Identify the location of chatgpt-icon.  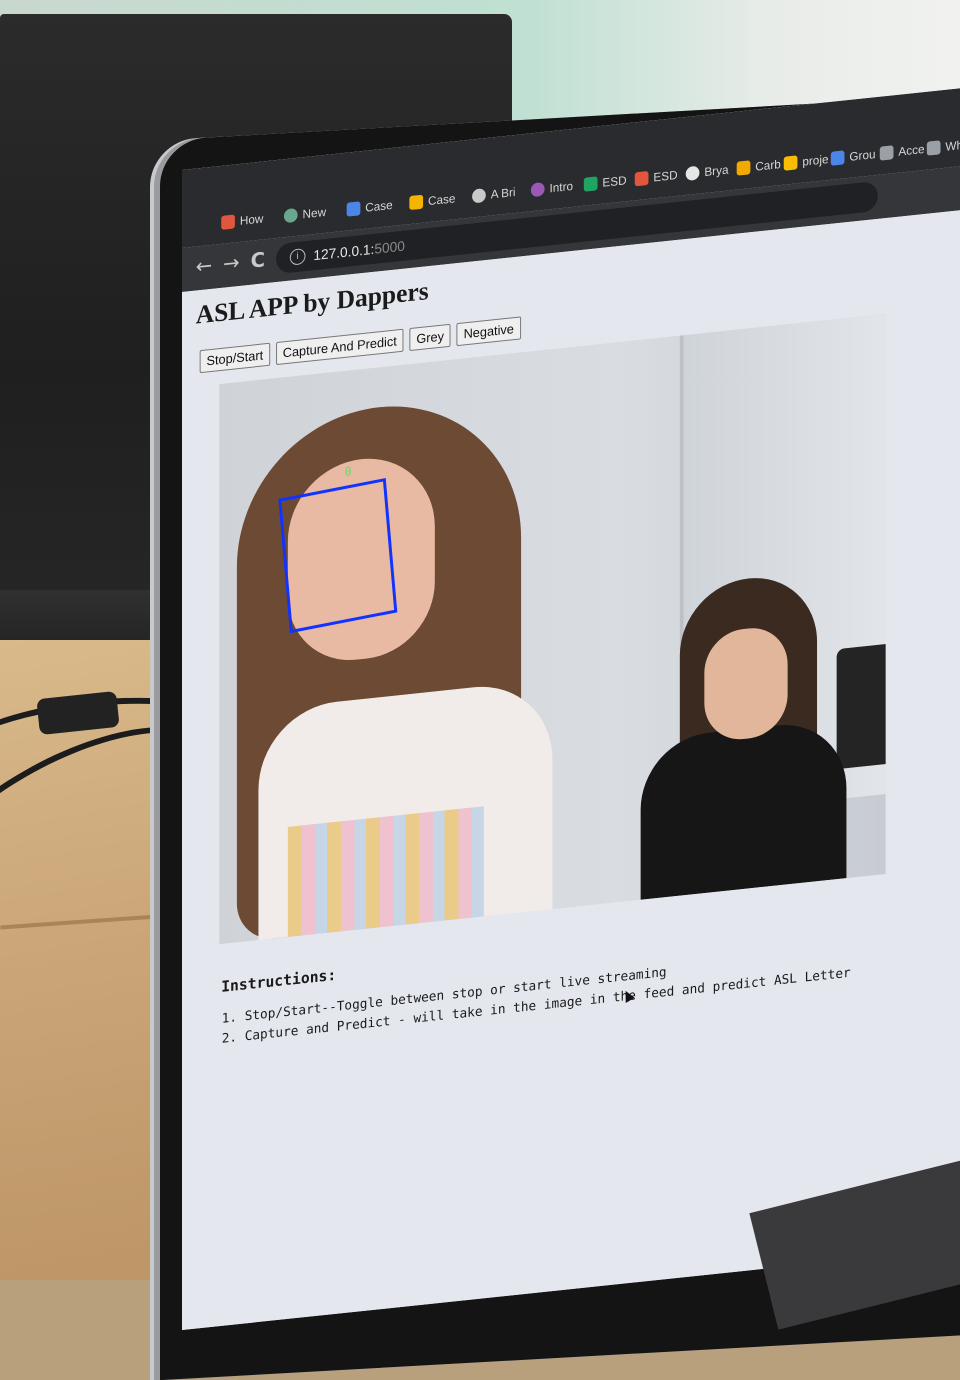
(290, 215).